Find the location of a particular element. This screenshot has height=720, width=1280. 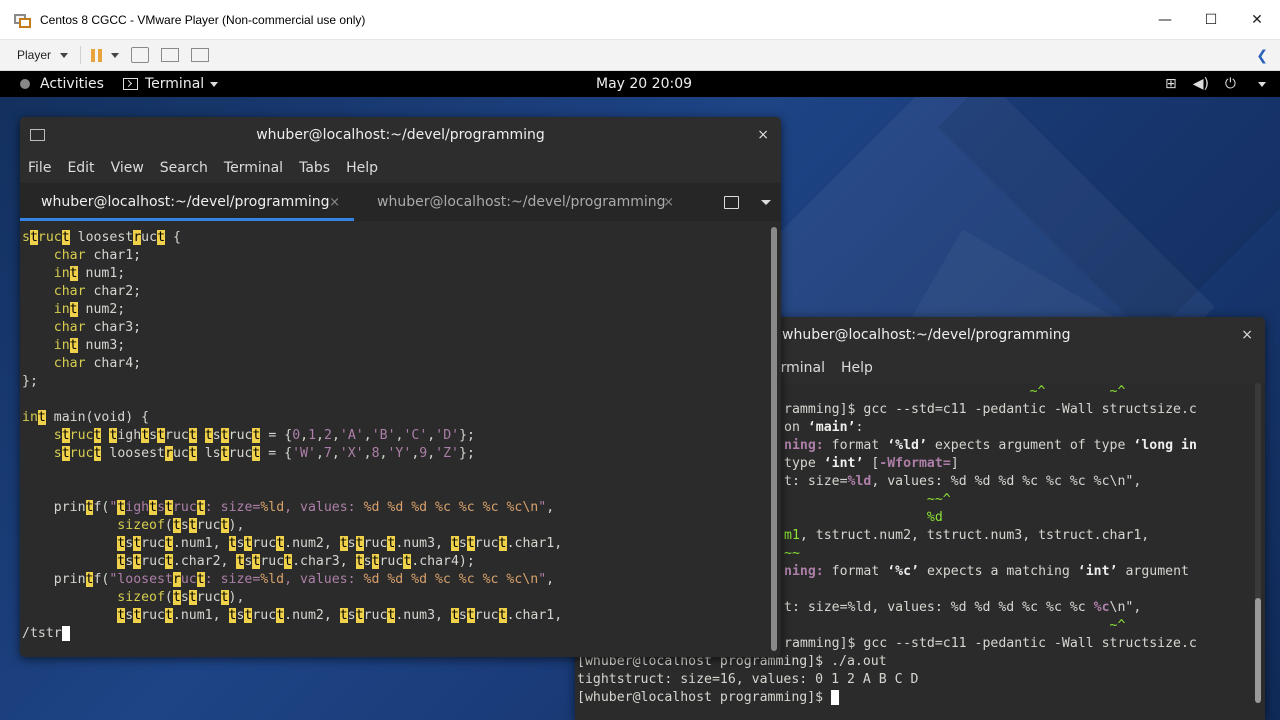

player-menu-button: Player is located at coordinates (43, 55).